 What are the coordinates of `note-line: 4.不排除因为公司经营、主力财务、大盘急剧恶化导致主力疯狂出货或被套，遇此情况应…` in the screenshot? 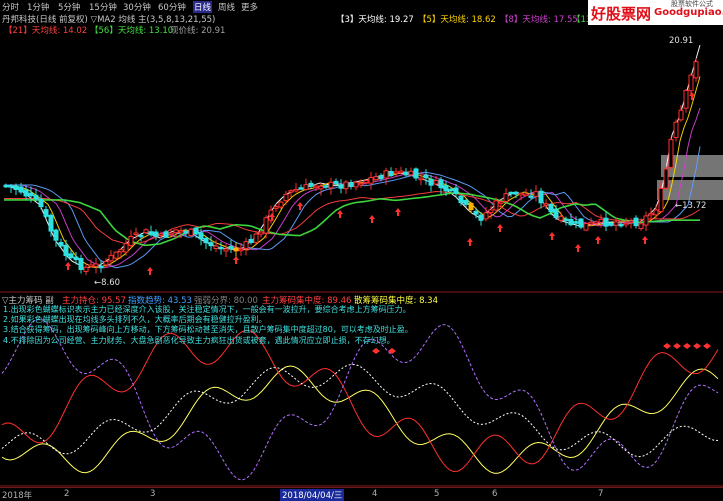 It's located at (199, 340).